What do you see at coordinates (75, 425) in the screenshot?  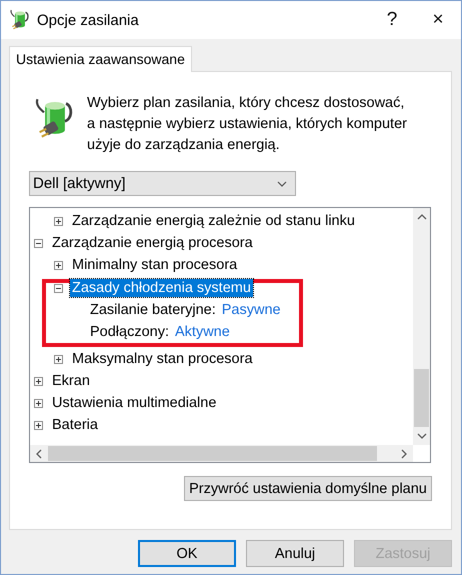 I see `tree-item: Bateria` at bounding box center [75, 425].